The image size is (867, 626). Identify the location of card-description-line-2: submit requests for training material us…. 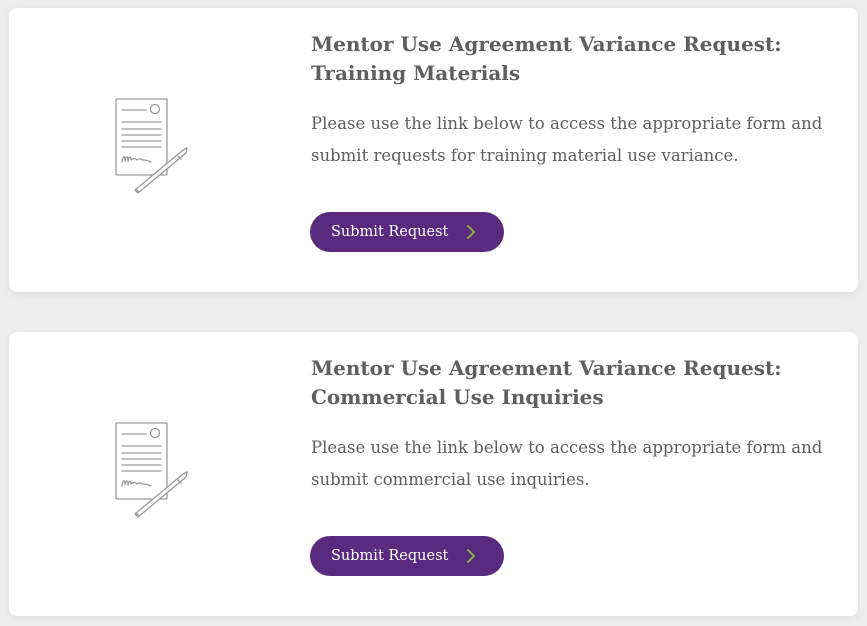
(525, 155).